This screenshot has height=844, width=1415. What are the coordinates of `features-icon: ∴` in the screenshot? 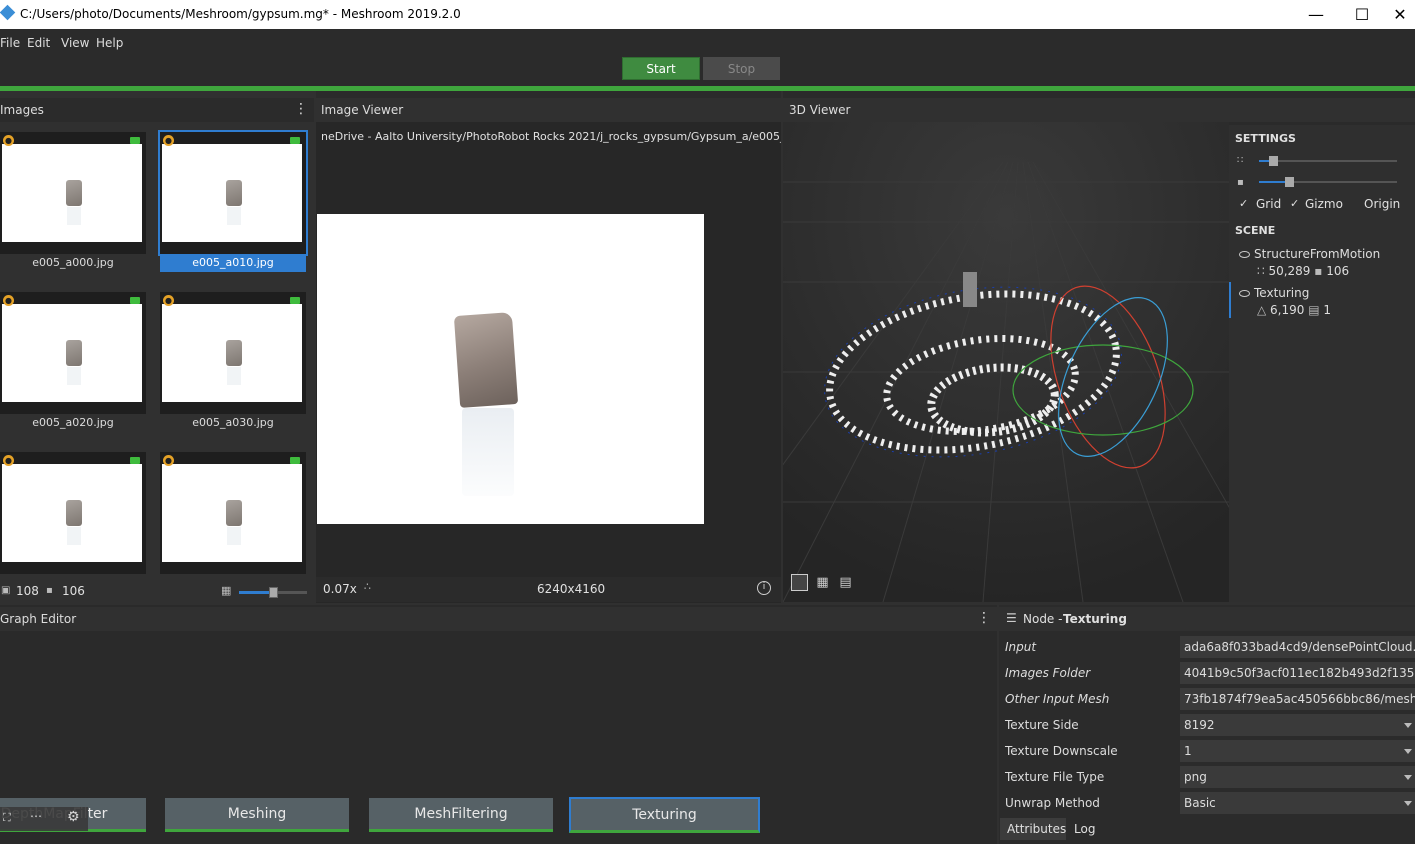 It's located at (367, 586).